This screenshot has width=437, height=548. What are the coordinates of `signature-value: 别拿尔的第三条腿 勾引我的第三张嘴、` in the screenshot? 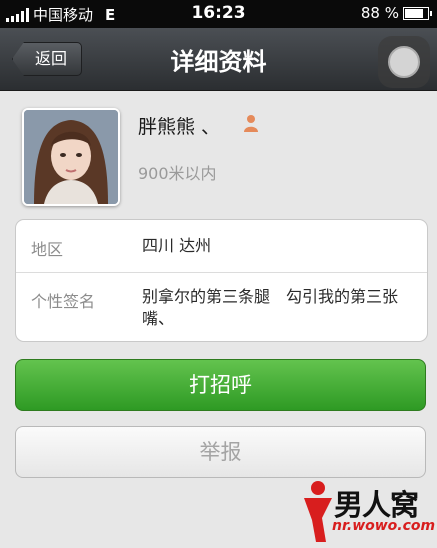 It's located at (270, 307).